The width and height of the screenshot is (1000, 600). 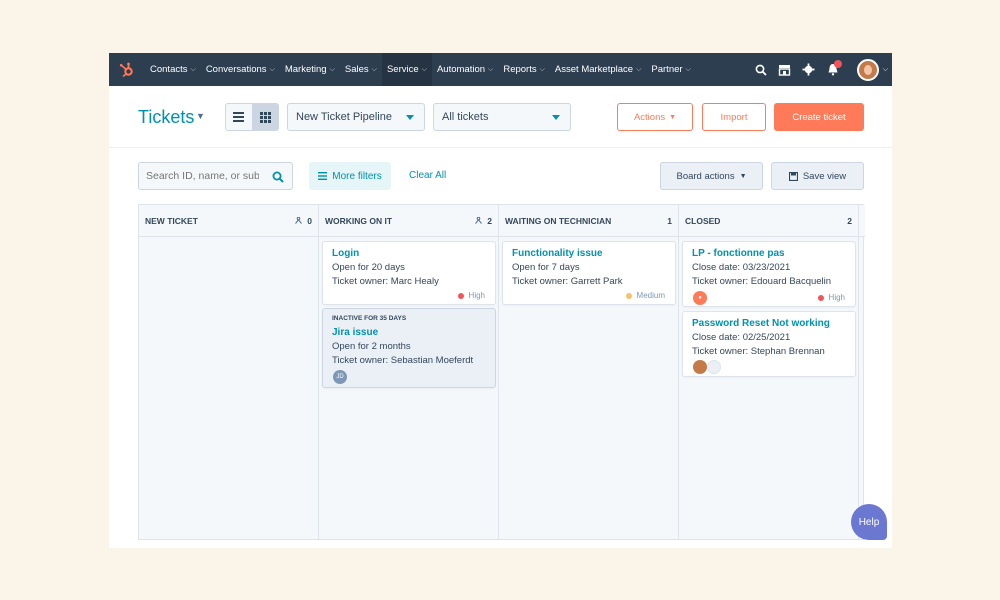 I want to click on filter-icon, so click(x=323, y=176).